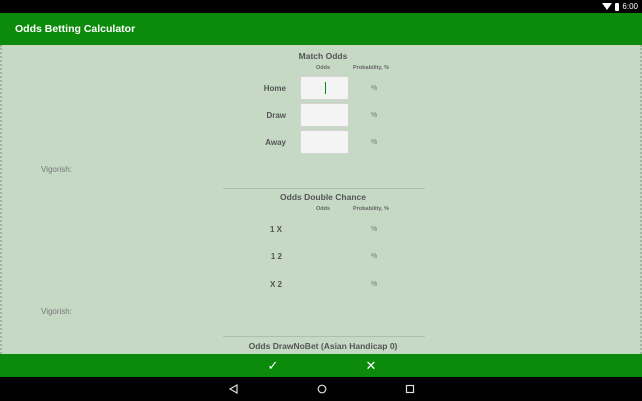 This screenshot has width=642, height=401. Describe the element at coordinates (276, 256) in the screenshot. I see `row-label-12: 1 2` at that location.